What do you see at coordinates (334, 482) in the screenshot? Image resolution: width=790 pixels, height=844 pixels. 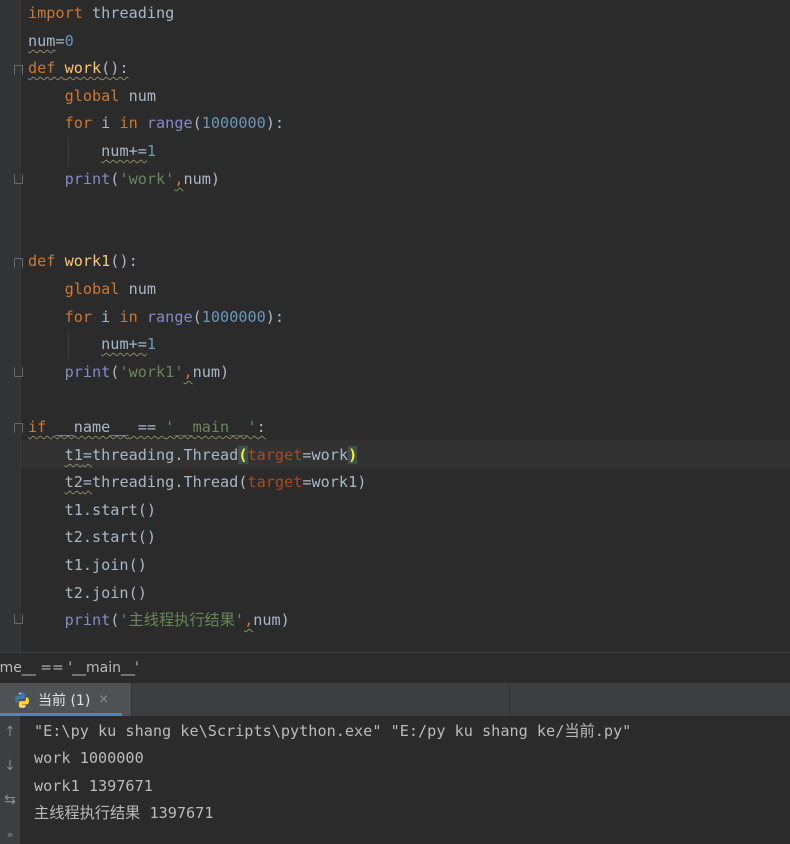 I see `code-token: =work1)` at bounding box center [334, 482].